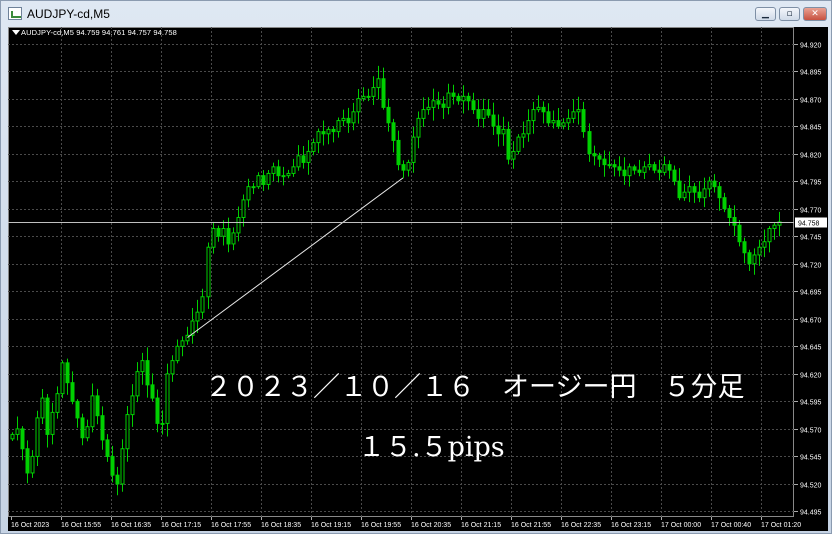  What do you see at coordinates (81, 525) in the screenshot?
I see `x-tick-label: 16 Oct 15:55` at bounding box center [81, 525].